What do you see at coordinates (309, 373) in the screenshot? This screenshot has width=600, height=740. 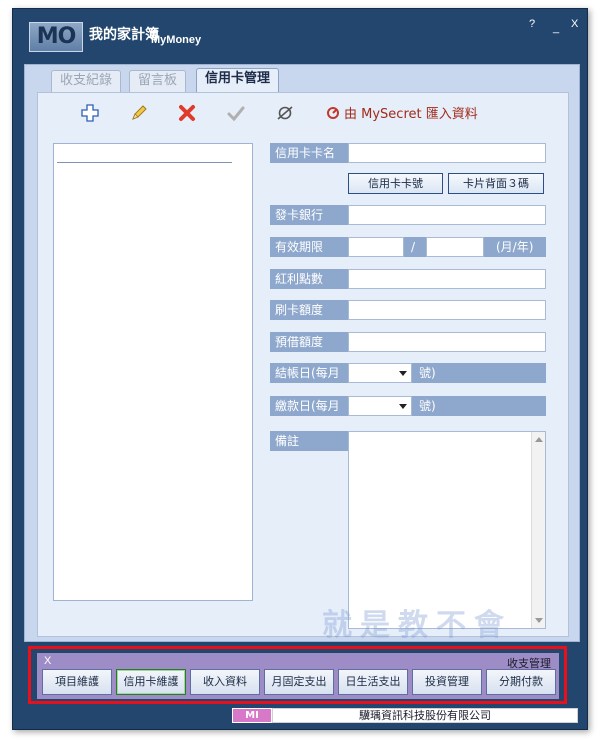 I see `billing-day-label: 結帳日(每月` at bounding box center [309, 373].